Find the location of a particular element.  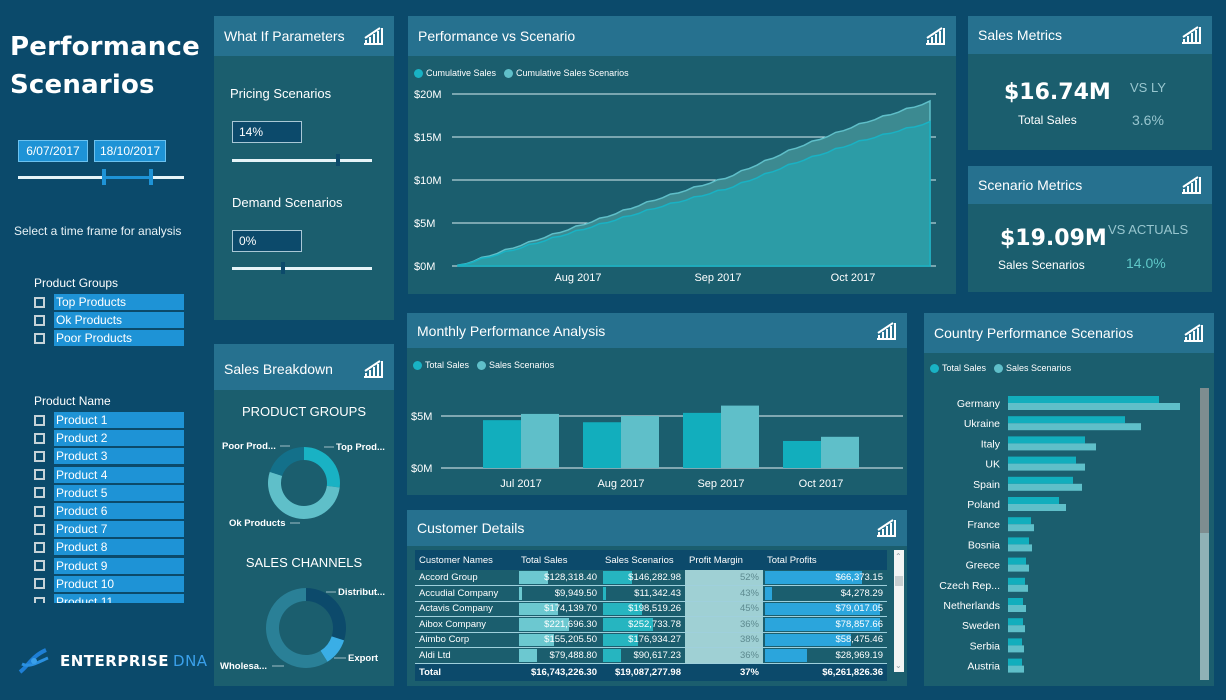

demand-scenarios-slider is located at coordinates (302, 268).